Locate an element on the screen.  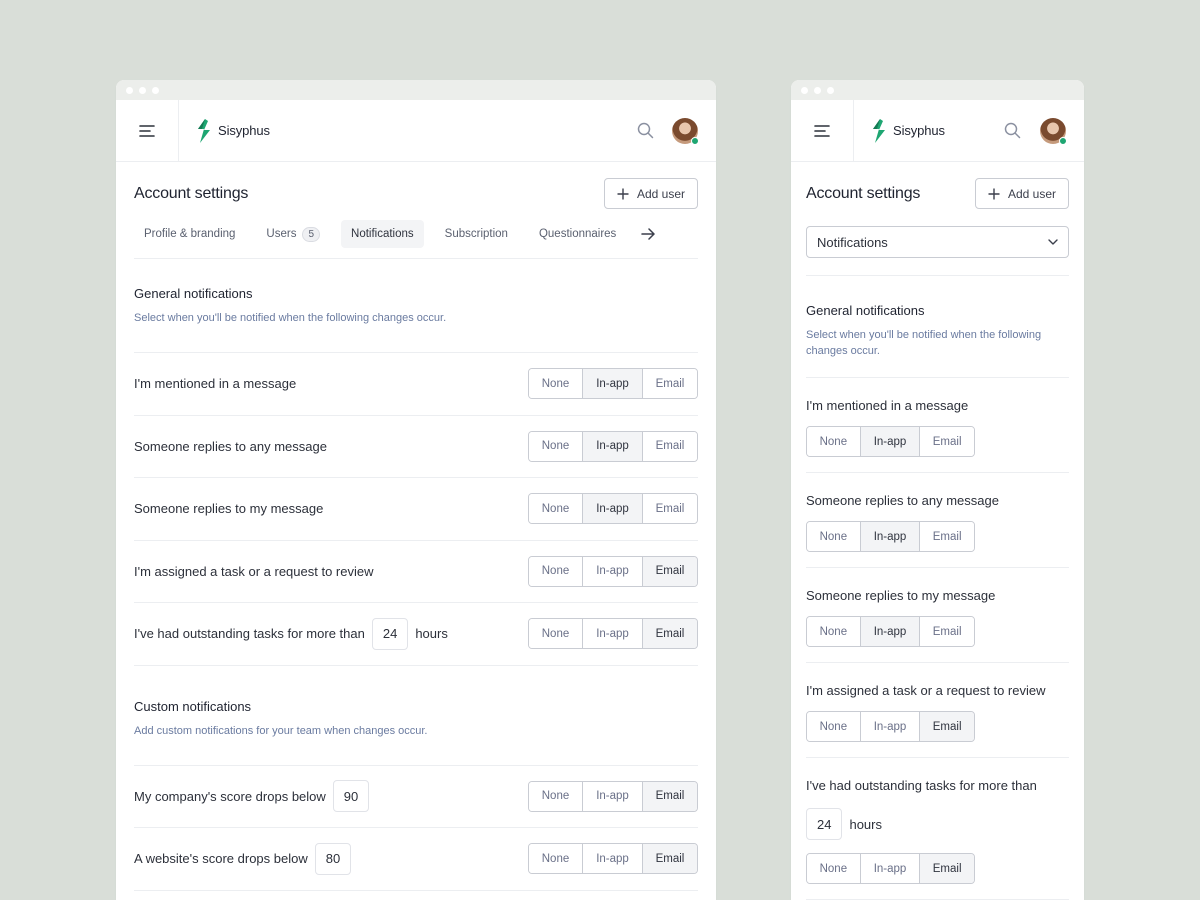
tab-profile-branding: Profile & branding is located at coordinates (189, 234).